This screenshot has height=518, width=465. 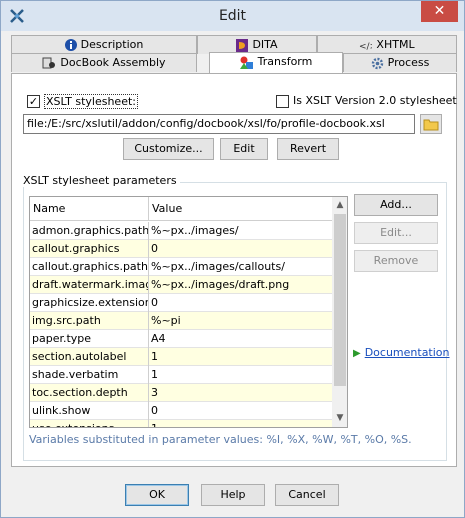 What do you see at coordinates (89, 339) in the screenshot?
I see `param-name-cell: paper.type` at bounding box center [89, 339].